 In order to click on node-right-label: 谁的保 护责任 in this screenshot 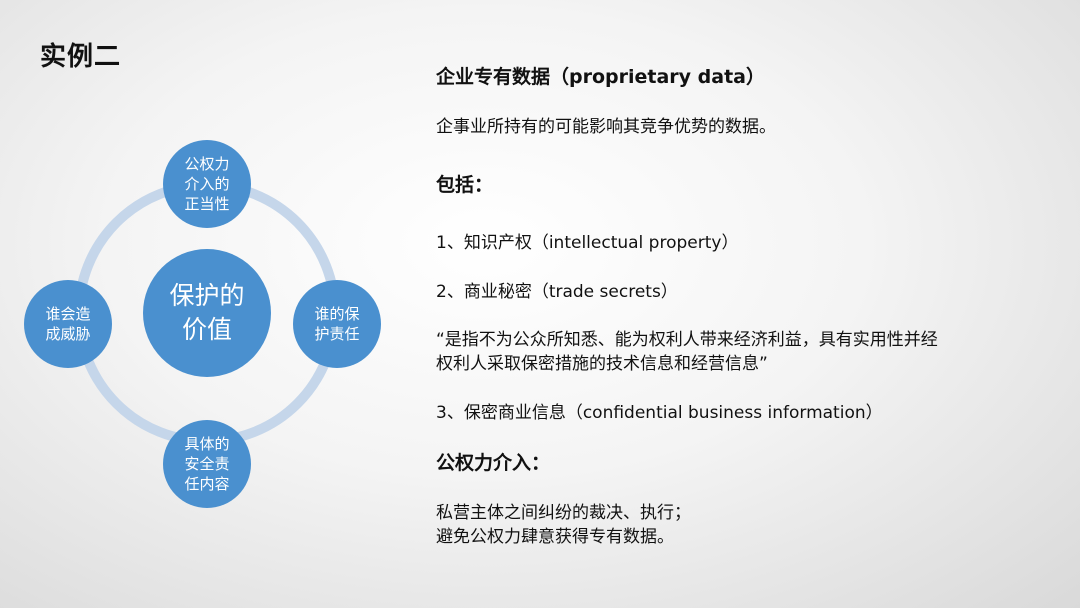, I will do `click(337, 324)`.